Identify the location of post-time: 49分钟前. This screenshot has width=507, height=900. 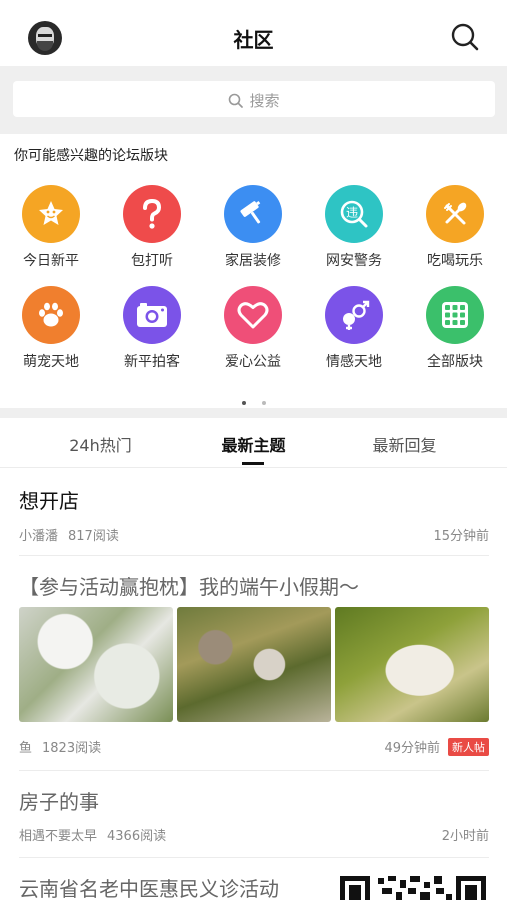
(412, 748).